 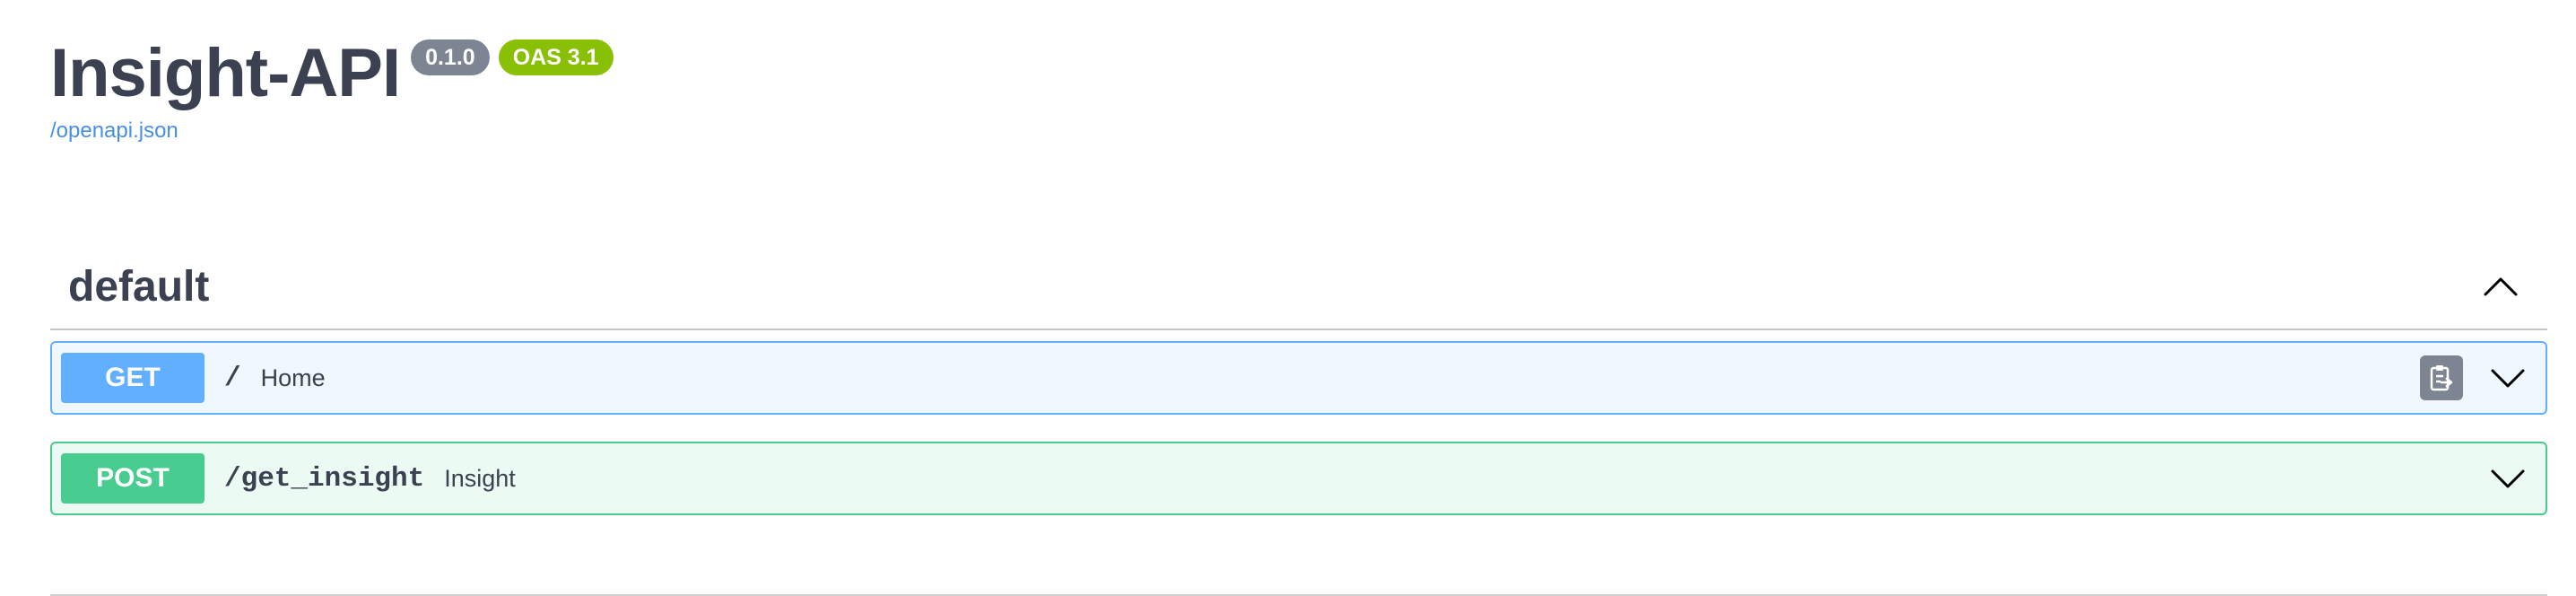 I want to click on api-title: Insight-API, so click(x=225, y=73).